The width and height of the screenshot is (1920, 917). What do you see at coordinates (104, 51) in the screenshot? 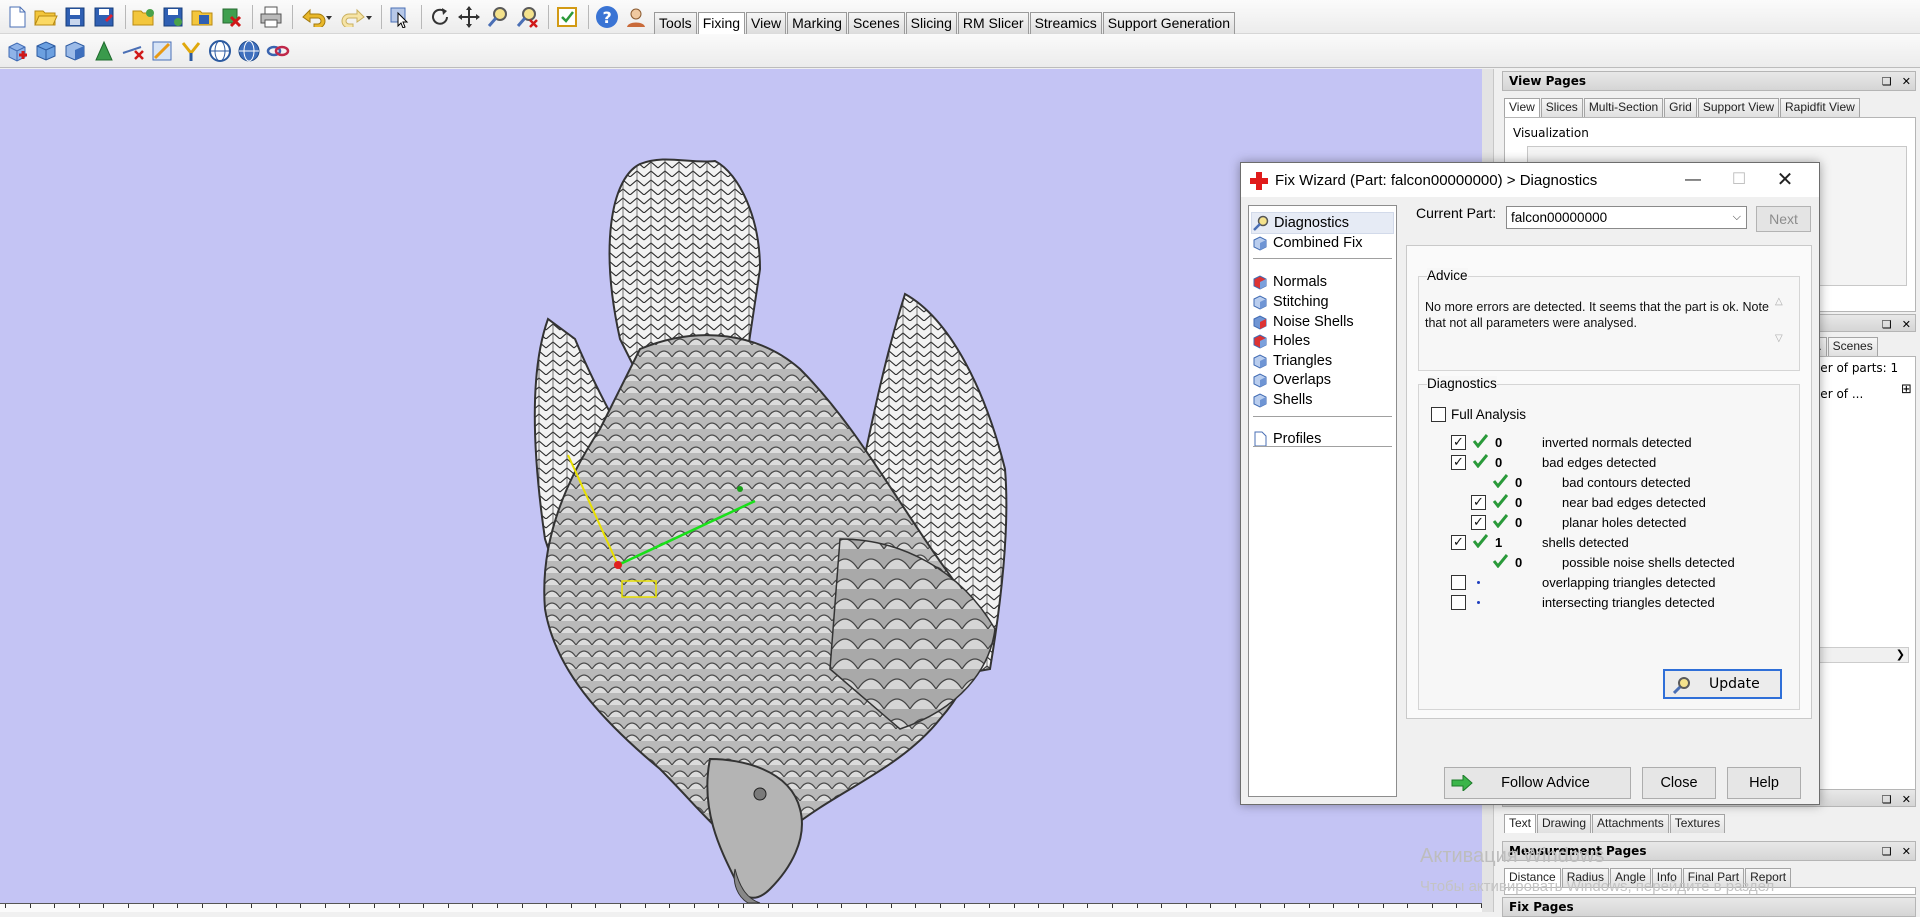
I see `triangle-icon` at bounding box center [104, 51].